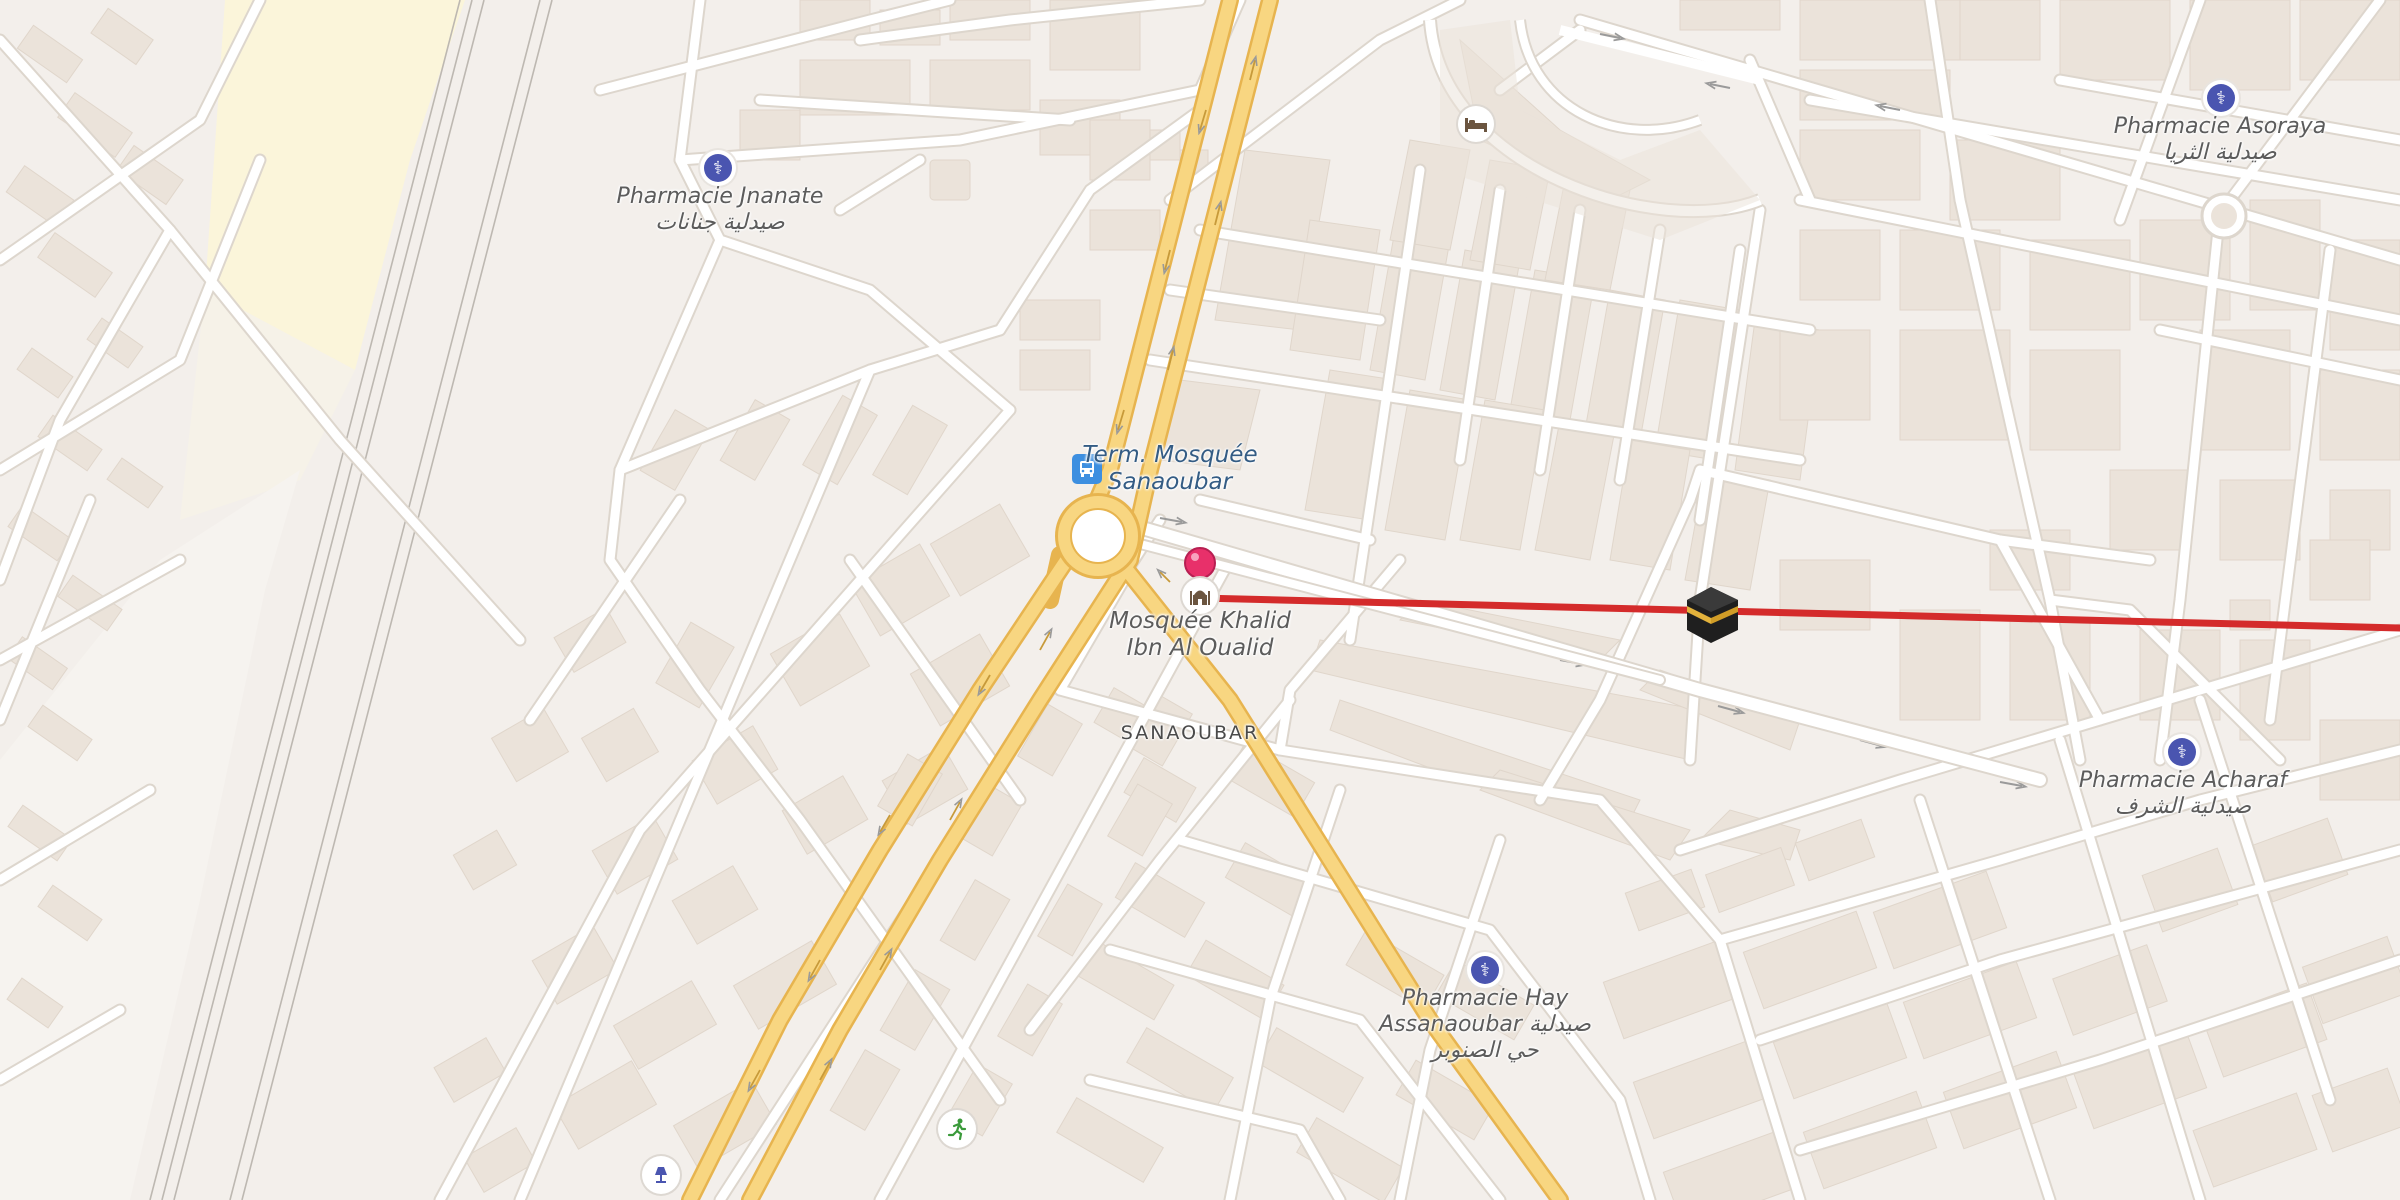 This screenshot has height=1200, width=2400. I want to click on pharmacie-hay-name: Pharmacie Hay, so click(1485, 998).